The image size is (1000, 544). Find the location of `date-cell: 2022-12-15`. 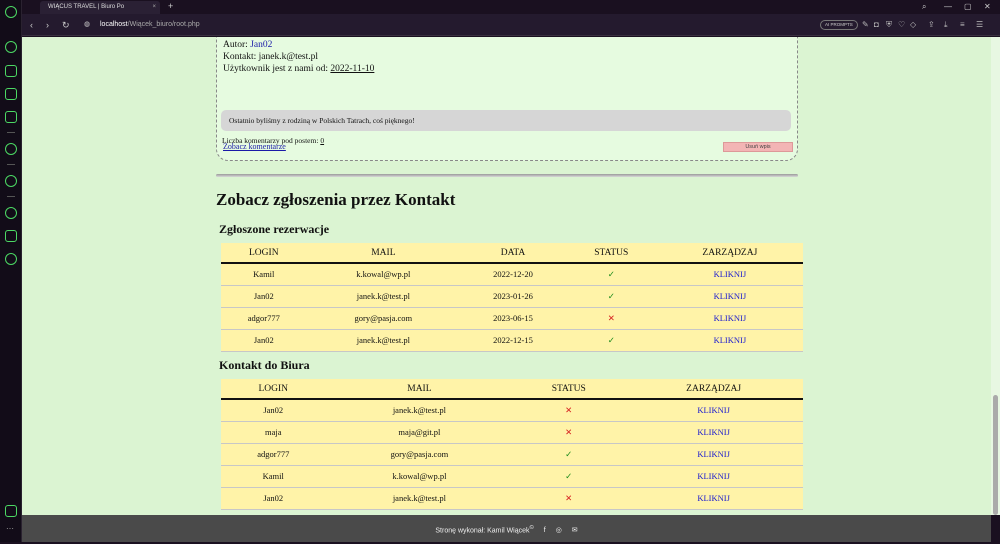

date-cell: 2022-12-15 is located at coordinates (513, 340).